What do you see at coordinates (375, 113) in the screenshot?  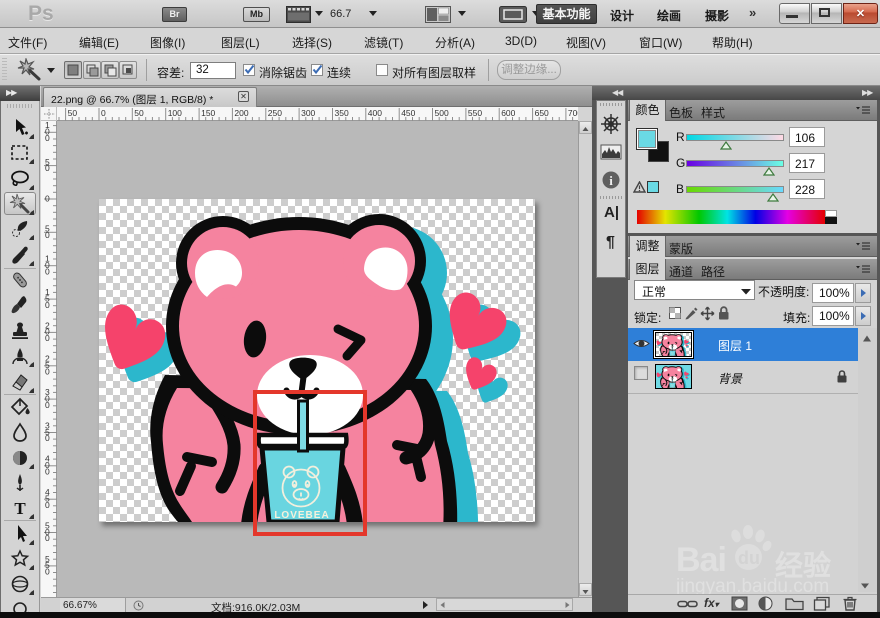 I see `svg-text: 400` at bounding box center [375, 113].